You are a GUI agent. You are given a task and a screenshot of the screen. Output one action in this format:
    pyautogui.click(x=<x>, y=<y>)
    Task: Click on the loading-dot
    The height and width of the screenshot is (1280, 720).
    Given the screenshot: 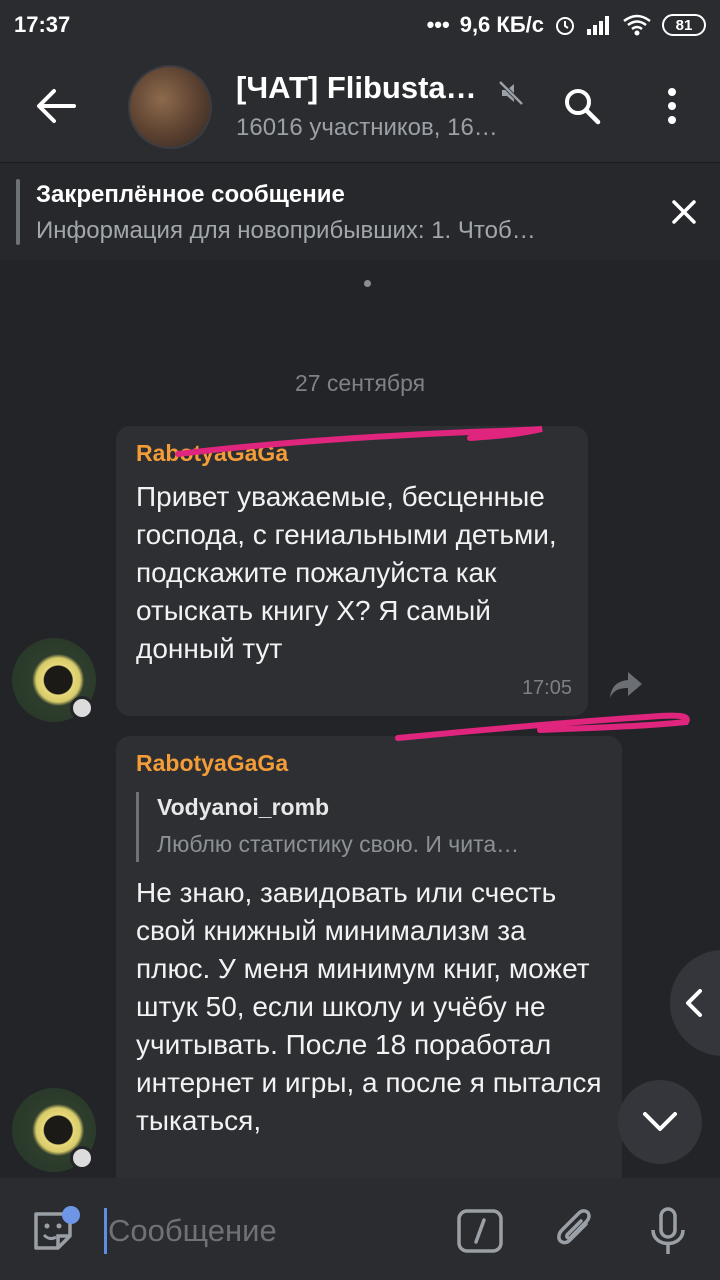 What is the action you would take?
    pyautogui.click(x=367, y=283)
    